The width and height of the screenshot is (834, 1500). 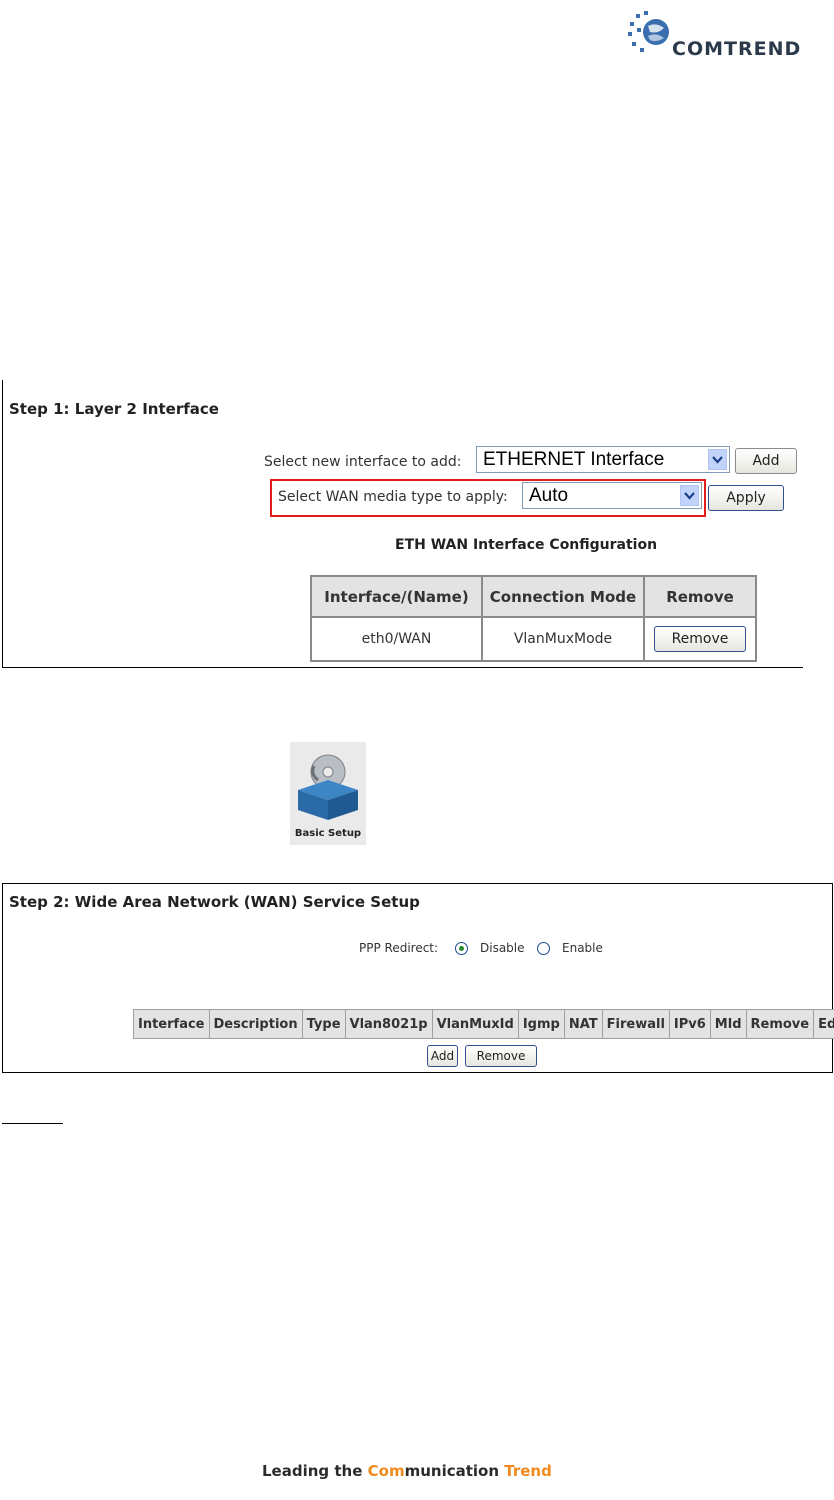 I want to click on wan-media-select: Auto, so click(x=612, y=495).